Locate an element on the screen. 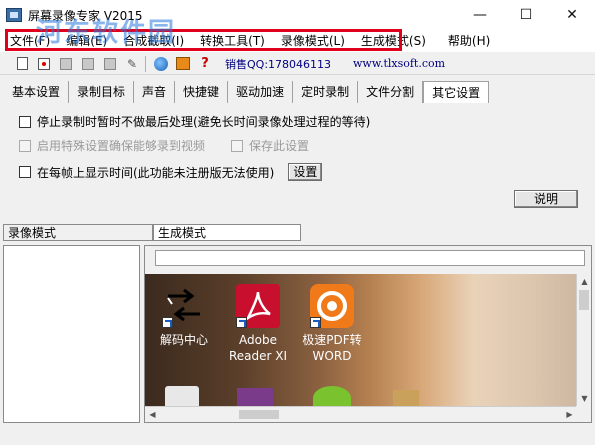  record-icon is located at coordinates (44, 63).